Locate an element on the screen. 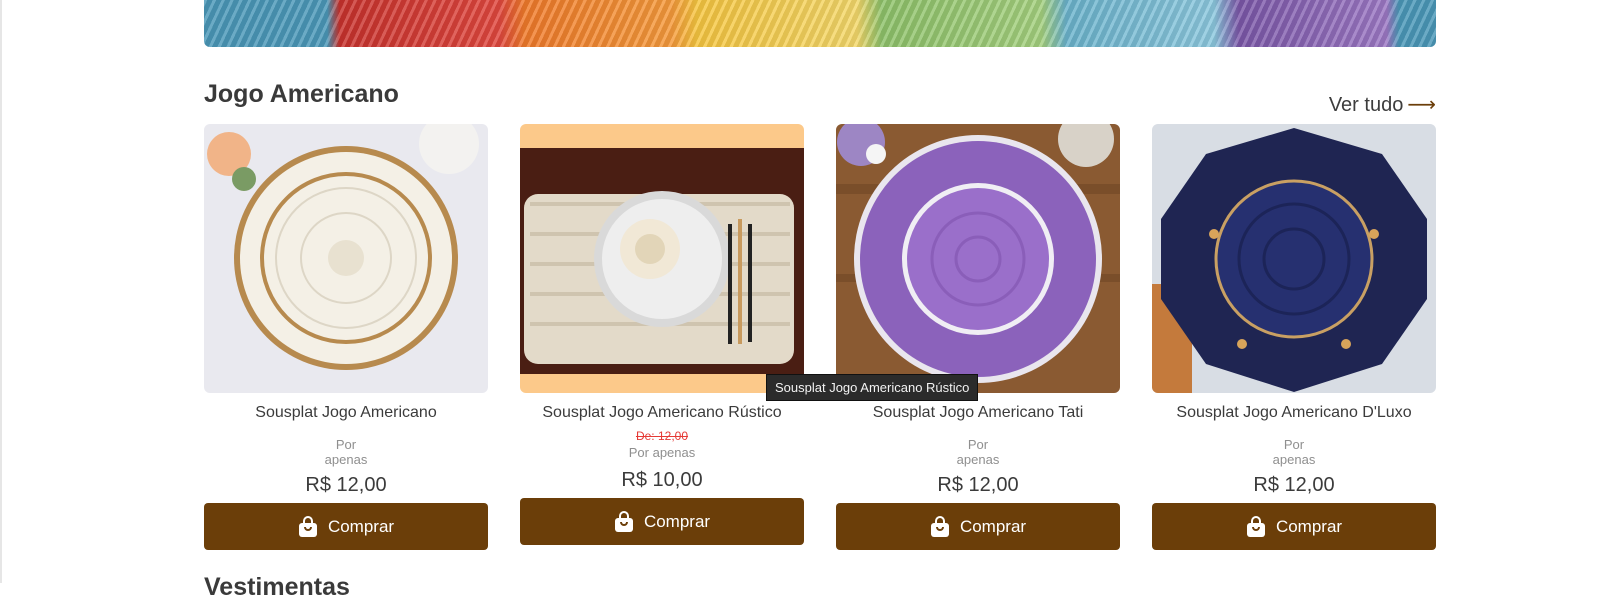 This screenshot has height=602, width=1600. product-name: Sousplat Jogo Americano D'Luxo is located at coordinates (1294, 413).